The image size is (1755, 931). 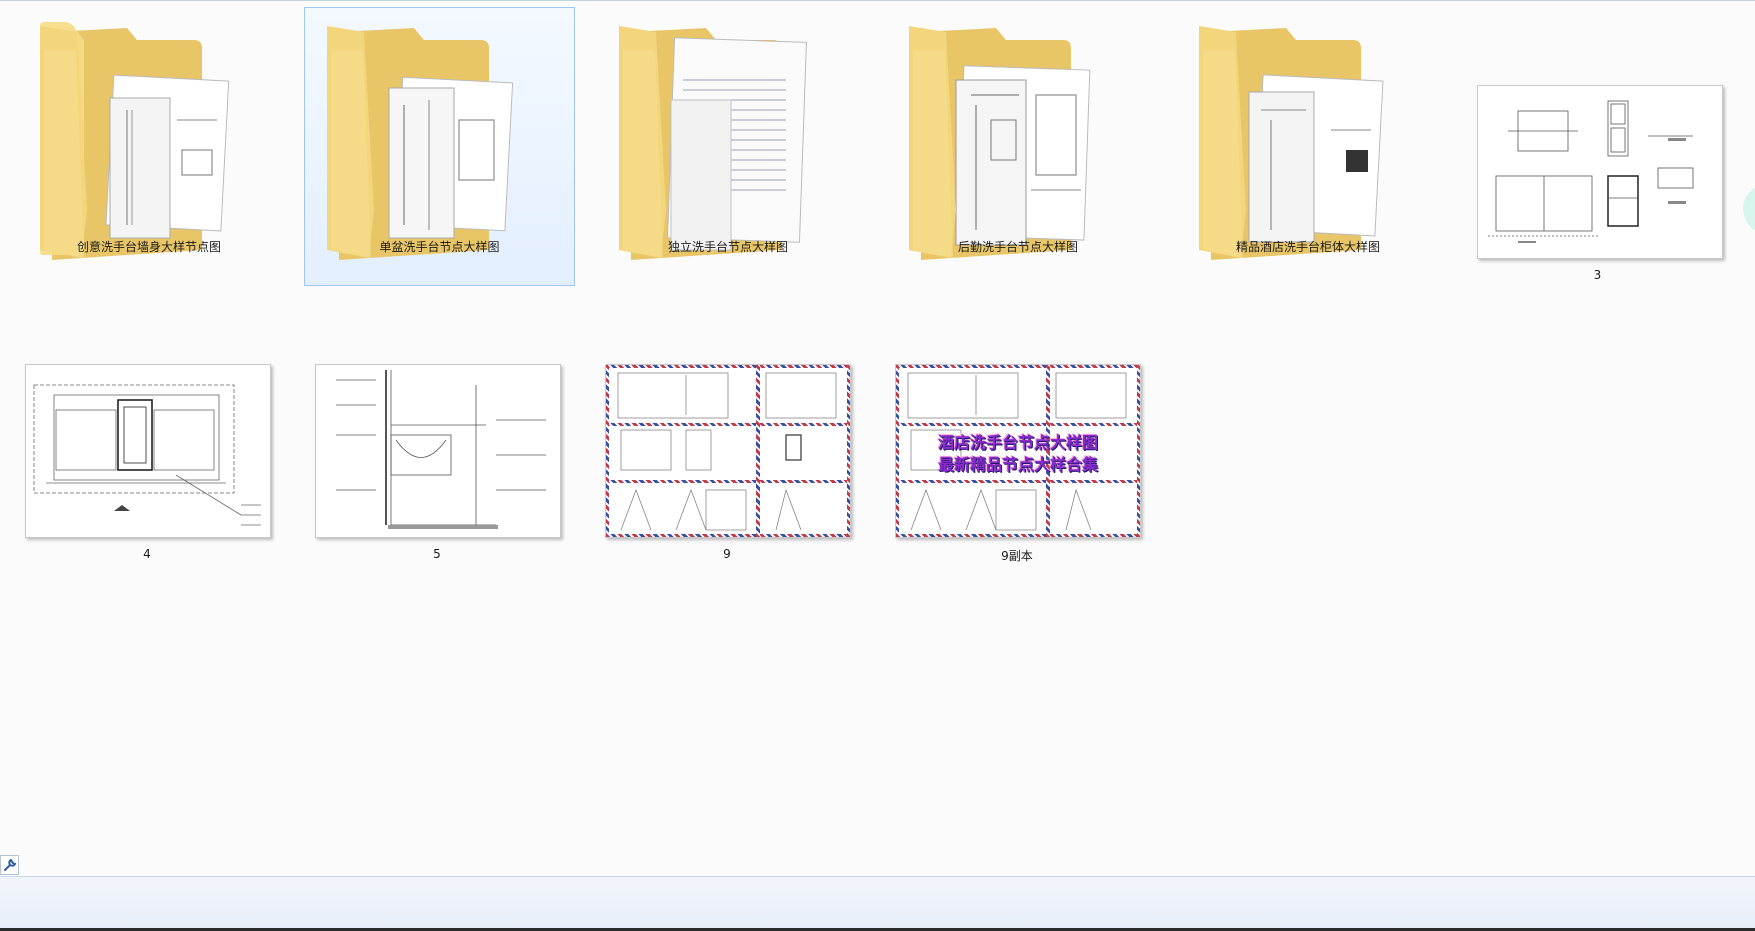 I want to click on image-item: 4, so click(x=147, y=461).